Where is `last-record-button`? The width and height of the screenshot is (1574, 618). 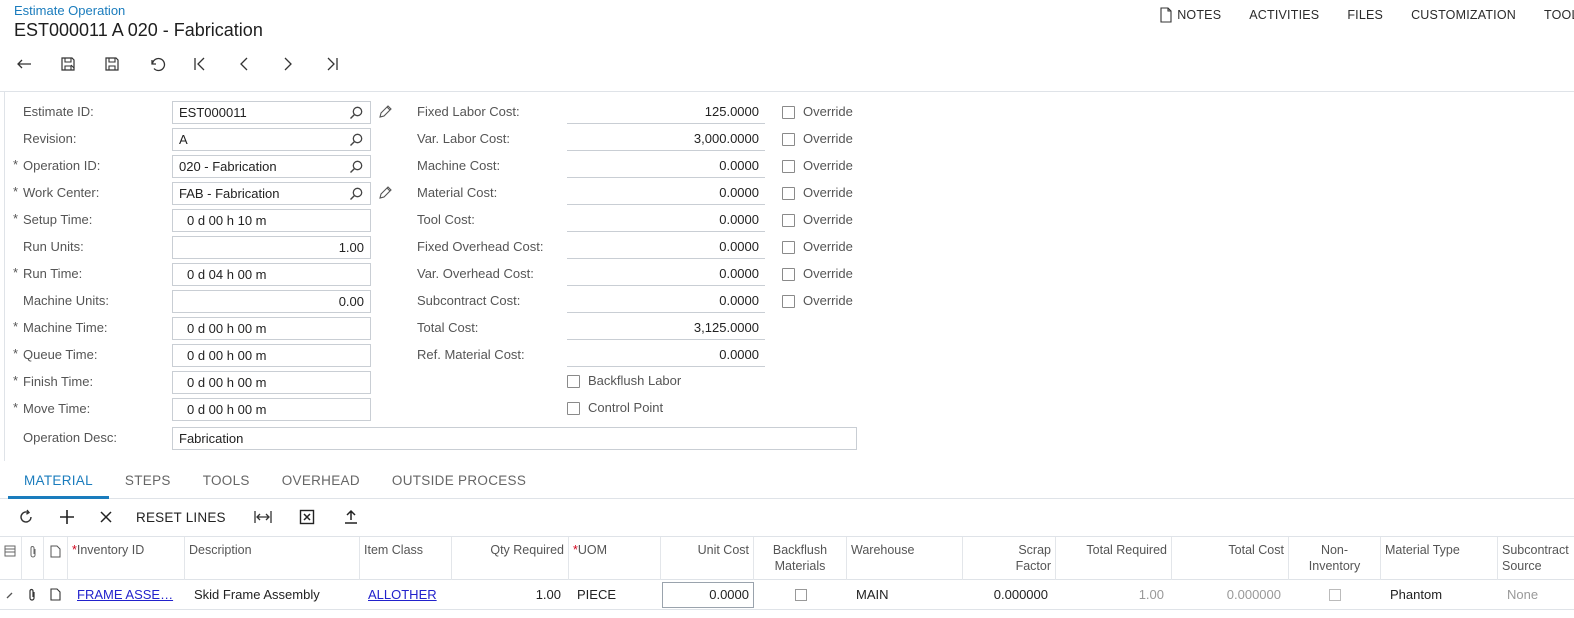 last-record-button is located at coordinates (344, 64).